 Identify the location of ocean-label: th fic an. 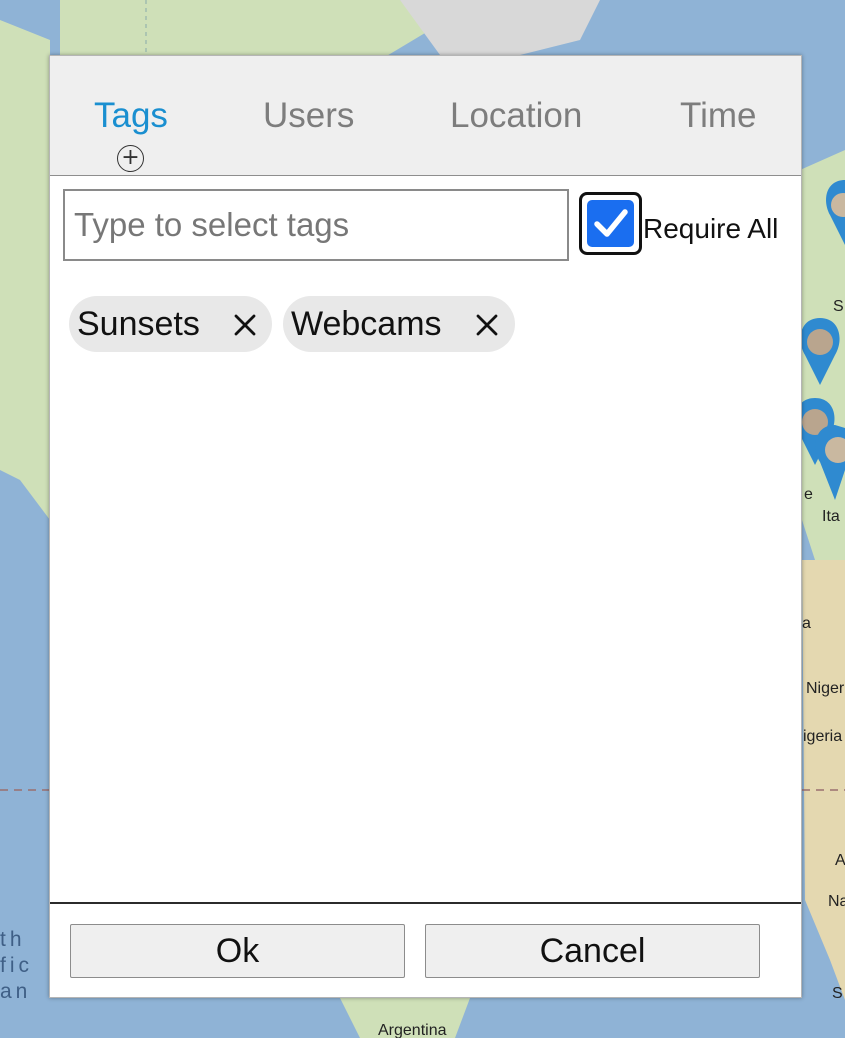
(16, 966).